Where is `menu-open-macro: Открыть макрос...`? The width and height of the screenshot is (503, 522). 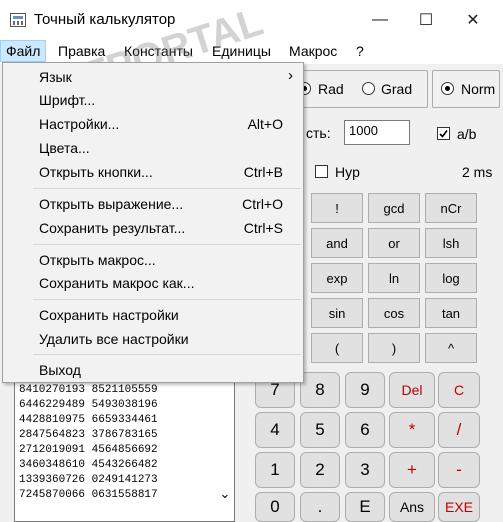 menu-open-macro: Открыть макрос... is located at coordinates (153, 260).